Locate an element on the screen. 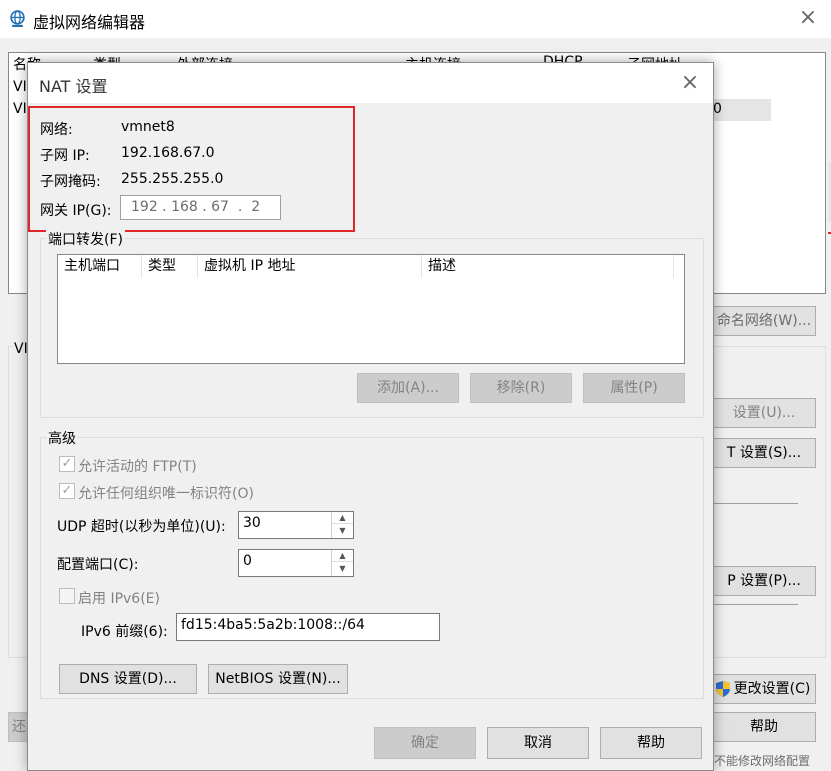  bg-row-2-highlight: 0 is located at coordinates (740, 110).